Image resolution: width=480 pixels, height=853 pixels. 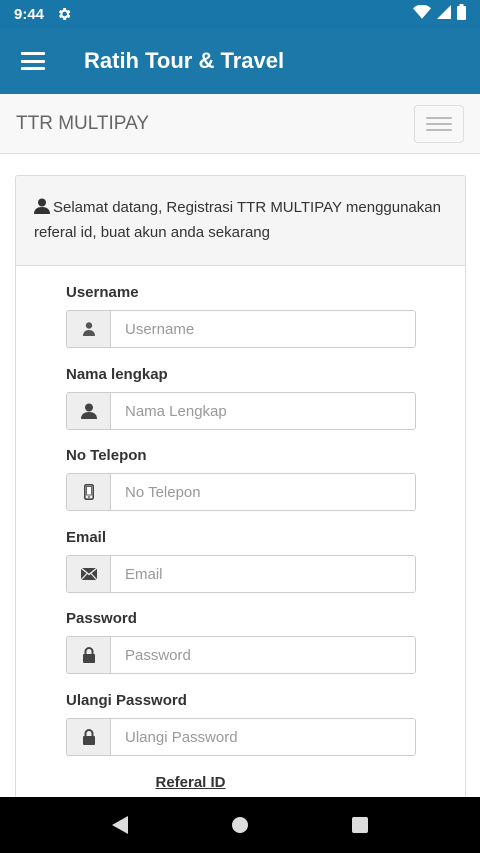 What do you see at coordinates (33, 61) in the screenshot?
I see `hamburger-menu-icon` at bounding box center [33, 61].